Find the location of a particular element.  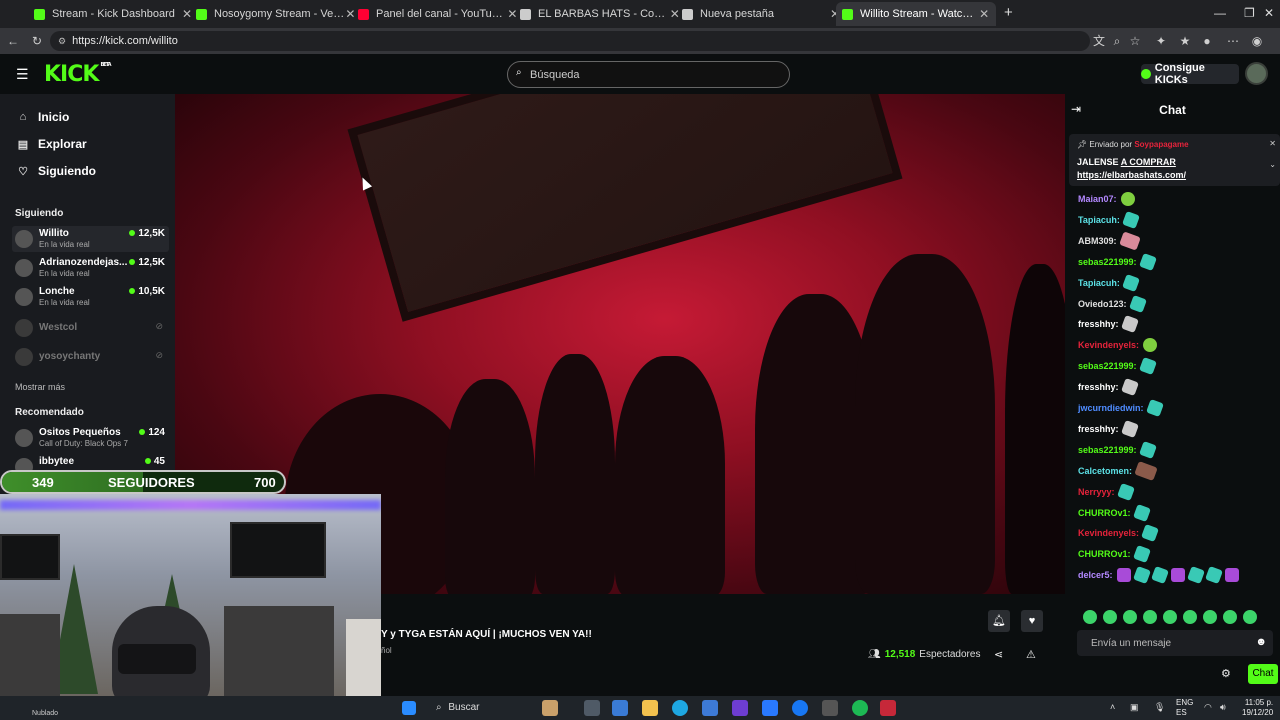

app-icon is located at coordinates (740, 708).